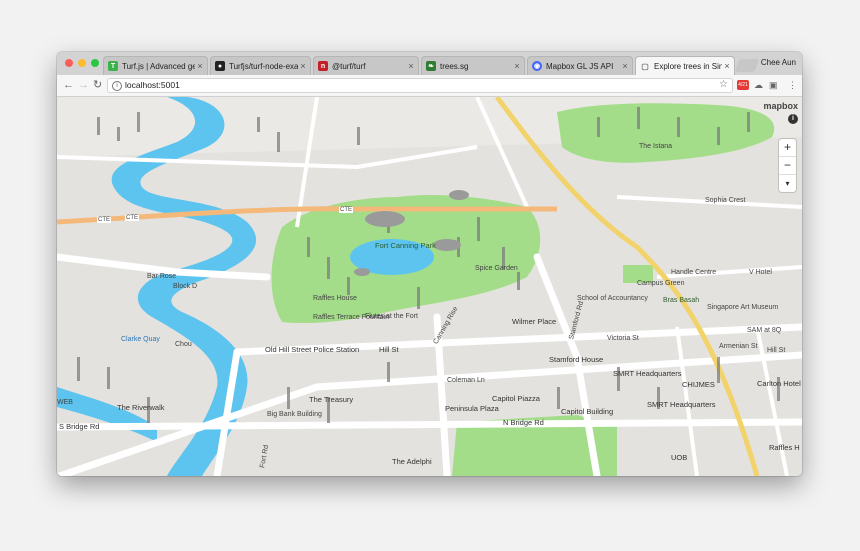 The height and width of the screenshot is (551, 860). I want to click on map-label-sam-at-8q: SAM at 8Q, so click(764, 330).